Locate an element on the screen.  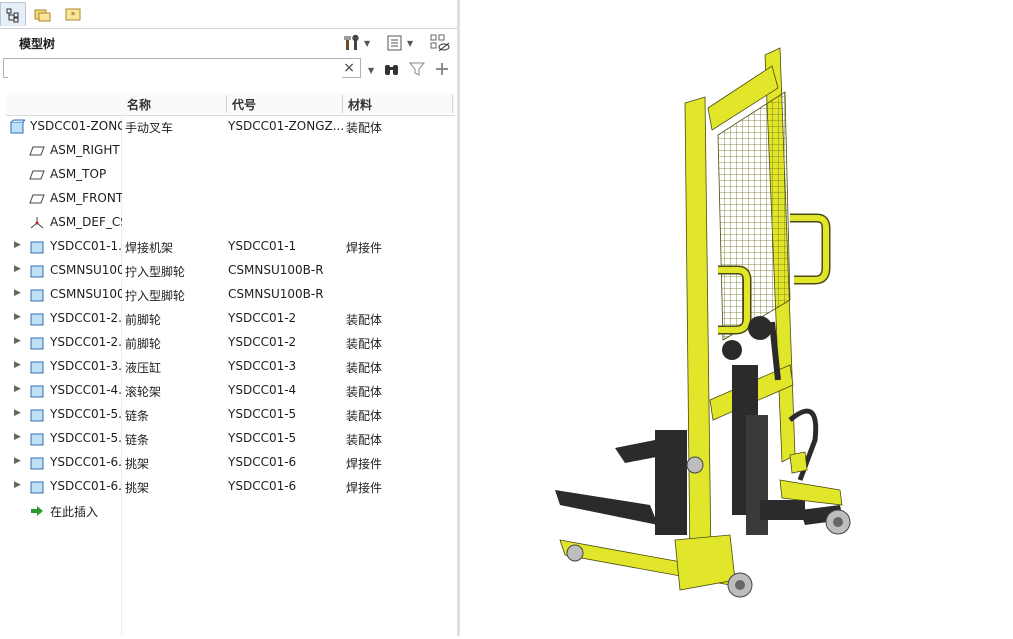
tools-icon is located at coordinates (351, 42).